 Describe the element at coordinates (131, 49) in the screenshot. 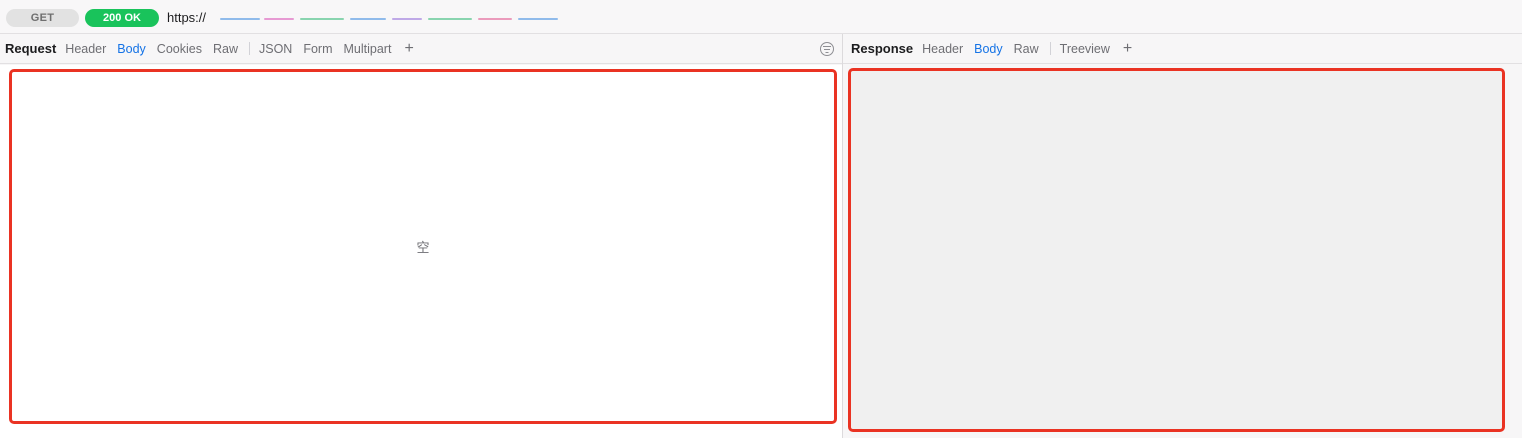

I see `tab-request-body: Body` at that location.